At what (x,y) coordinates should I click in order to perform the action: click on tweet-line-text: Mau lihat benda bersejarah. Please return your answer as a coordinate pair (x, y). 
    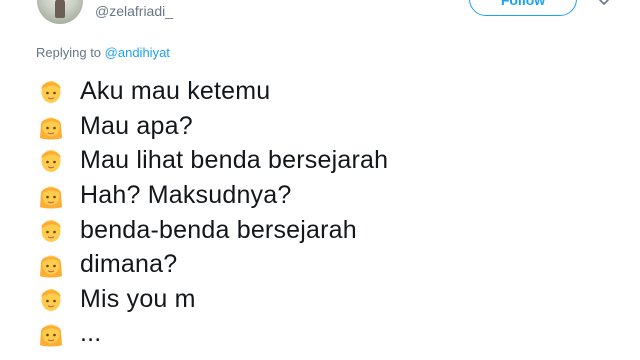
    Looking at the image, I should click on (234, 160).